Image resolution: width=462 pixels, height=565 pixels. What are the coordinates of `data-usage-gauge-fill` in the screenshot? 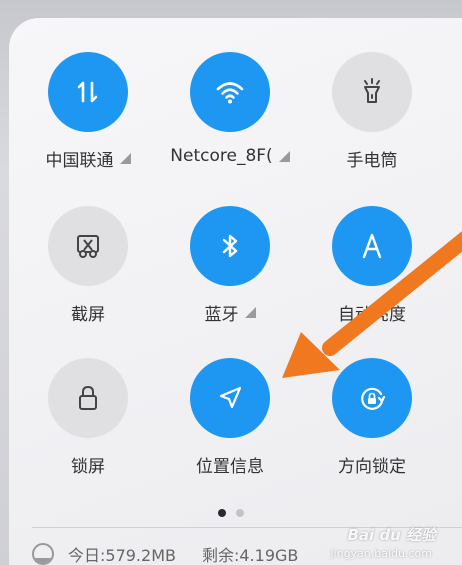 It's located at (43, 560).